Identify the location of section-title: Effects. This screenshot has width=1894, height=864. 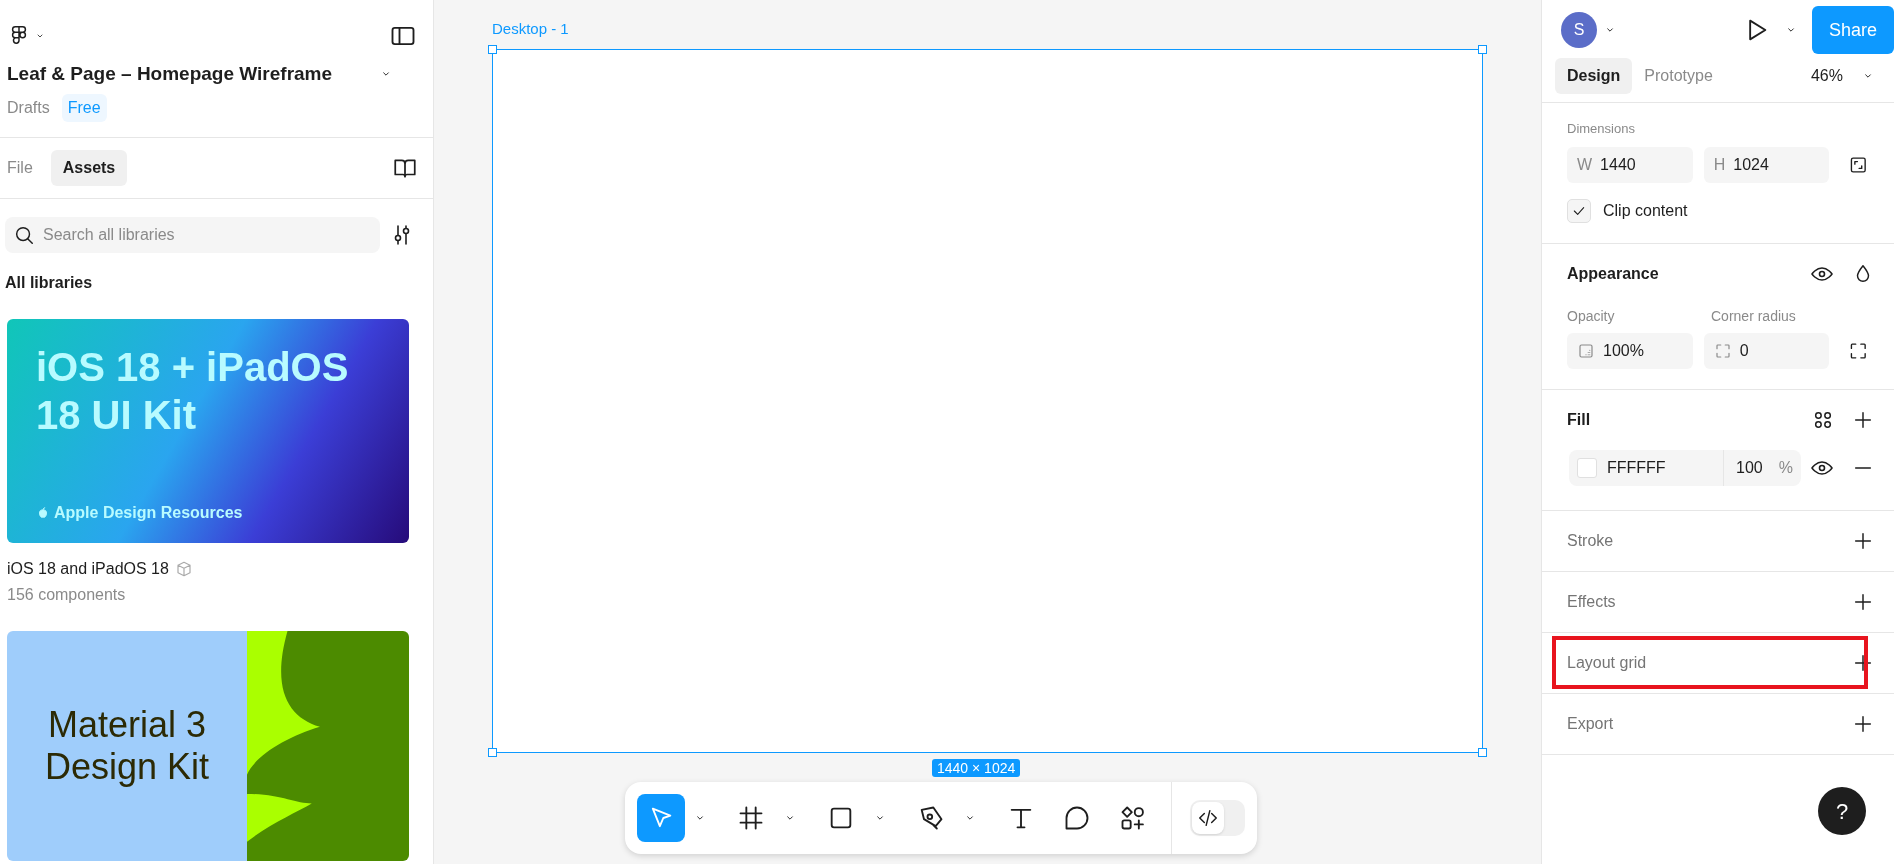
(1591, 601).